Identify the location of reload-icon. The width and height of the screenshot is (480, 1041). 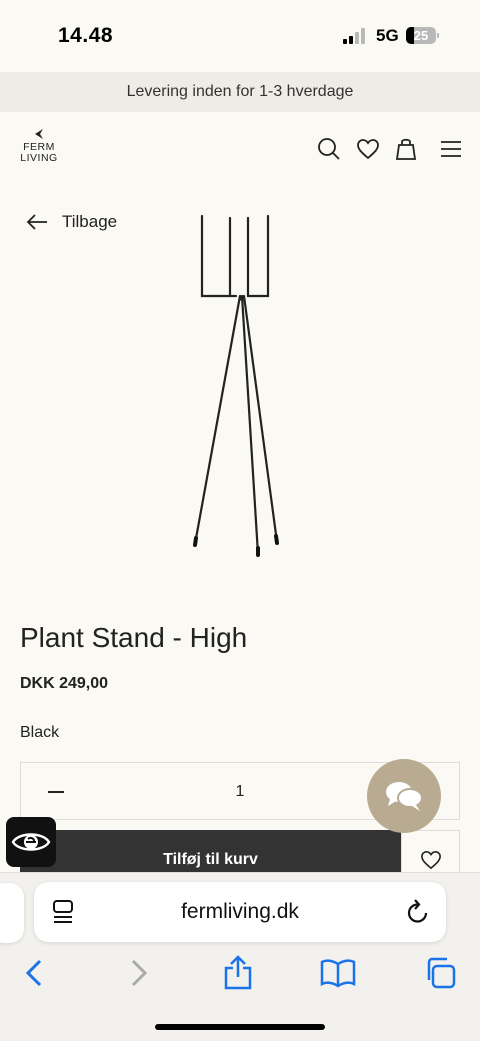
(418, 914).